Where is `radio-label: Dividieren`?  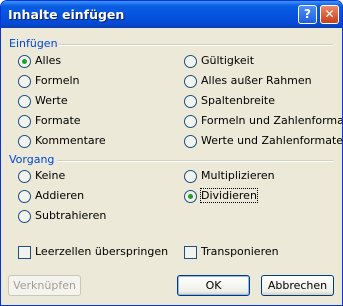
radio-label: Dividieren is located at coordinates (229, 195).